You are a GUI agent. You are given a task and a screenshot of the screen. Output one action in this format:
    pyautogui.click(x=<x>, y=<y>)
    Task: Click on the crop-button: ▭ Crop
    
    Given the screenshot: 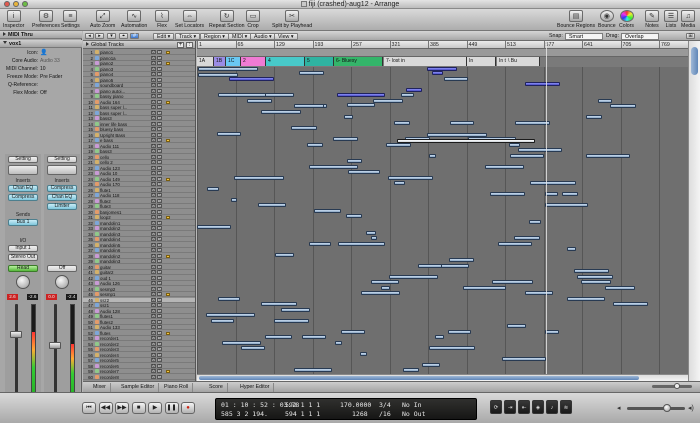 What is the action you would take?
    pyautogui.click(x=253, y=20)
    